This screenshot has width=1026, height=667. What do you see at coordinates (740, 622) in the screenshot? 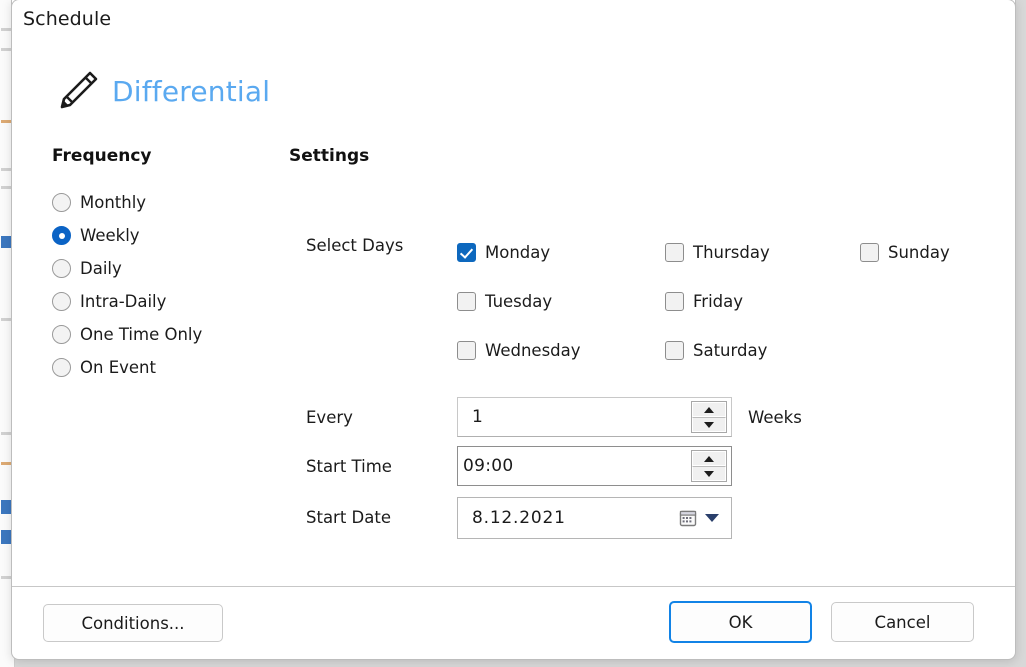
I see `ok-button: OK` at bounding box center [740, 622].